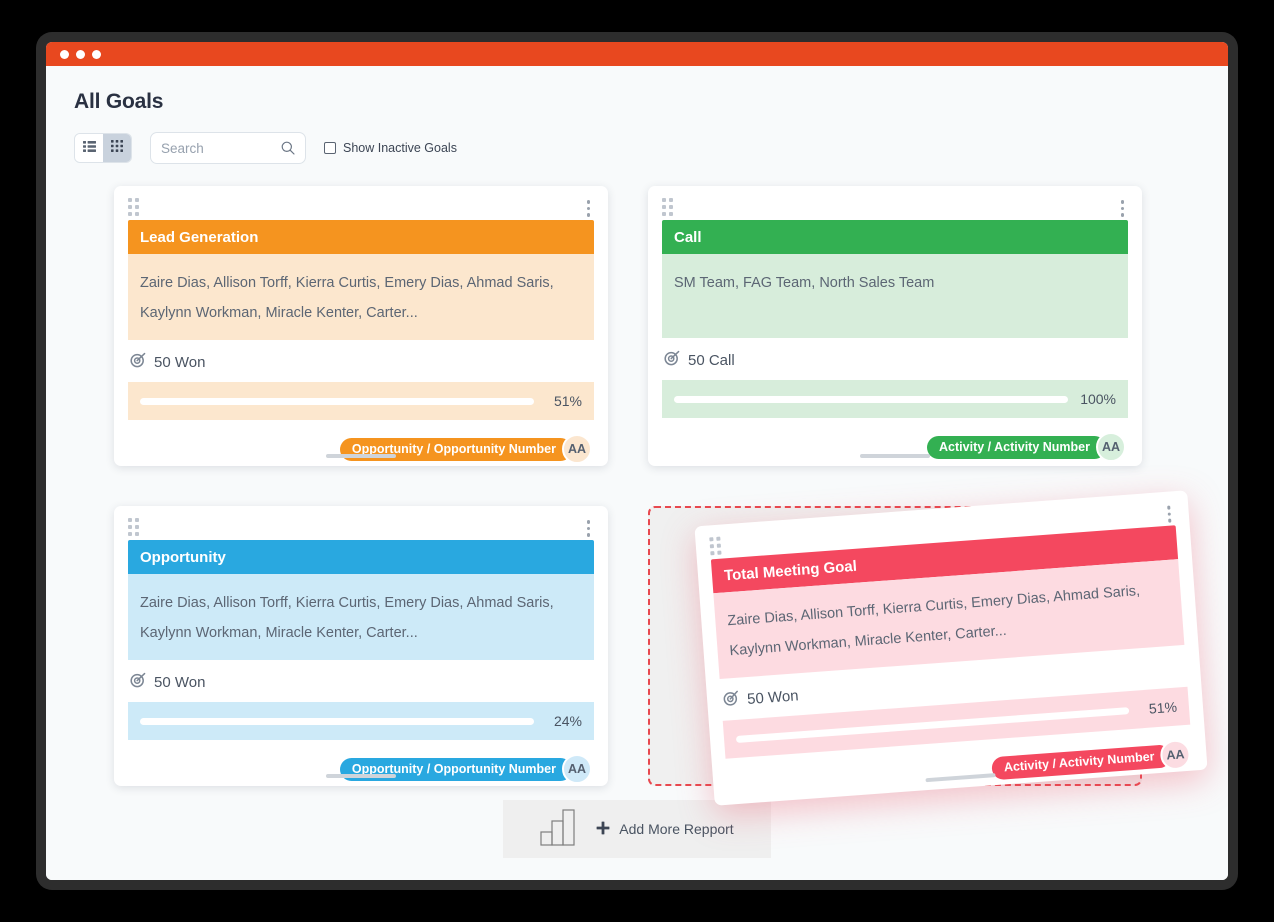  I want to click on card-title-bar: Opportunity, so click(361, 557).